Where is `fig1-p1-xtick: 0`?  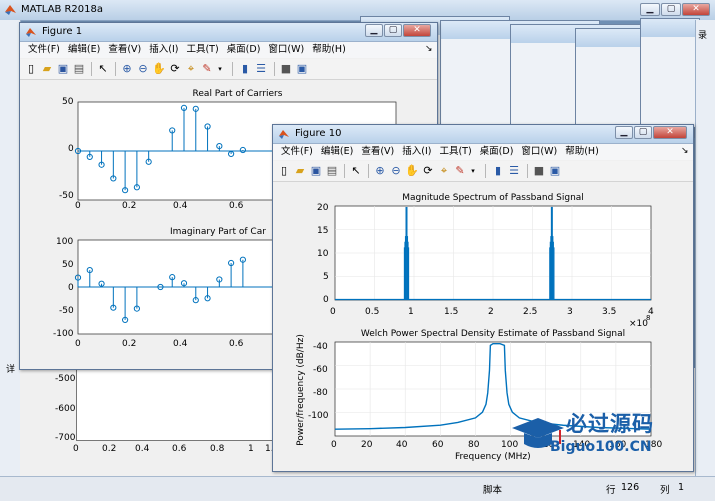 fig1-p1-xtick: 0 is located at coordinates (78, 206).